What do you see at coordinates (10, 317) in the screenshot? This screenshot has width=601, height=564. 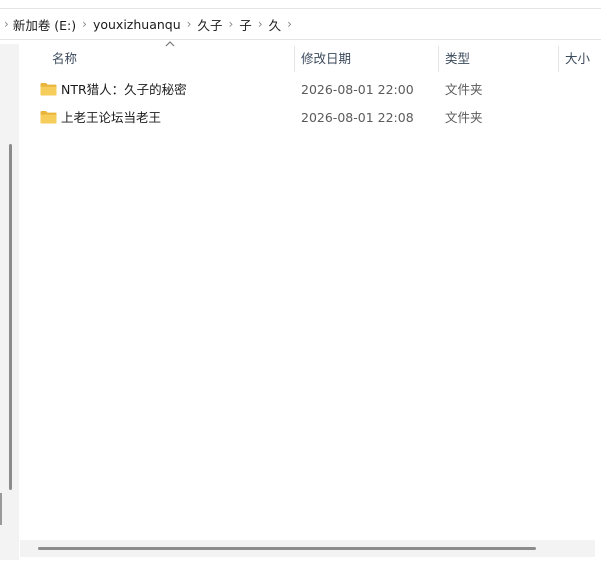 I see `navigation-pane-scrollbar` at bounding box center [10, 317].